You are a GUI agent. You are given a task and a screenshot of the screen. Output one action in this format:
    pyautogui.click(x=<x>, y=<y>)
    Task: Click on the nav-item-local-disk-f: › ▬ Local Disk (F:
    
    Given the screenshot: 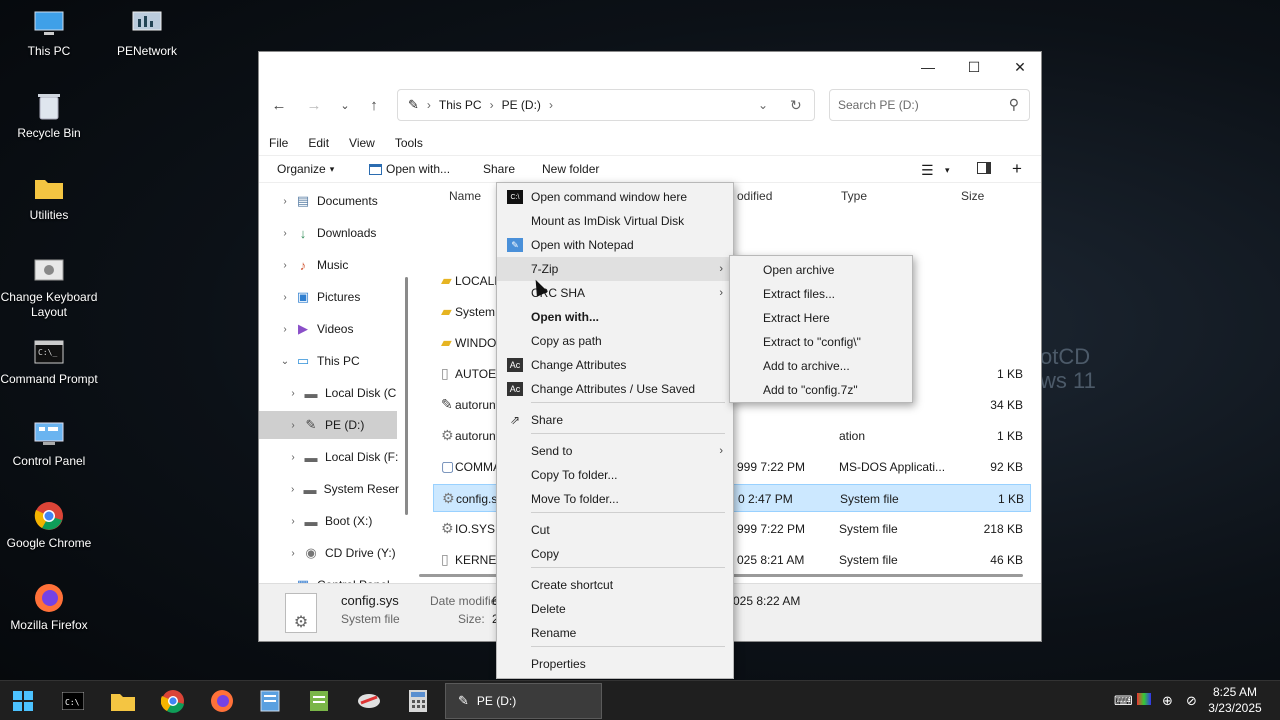 What is the action you would take?
    pyautogui.click(x=329, y=457)
    